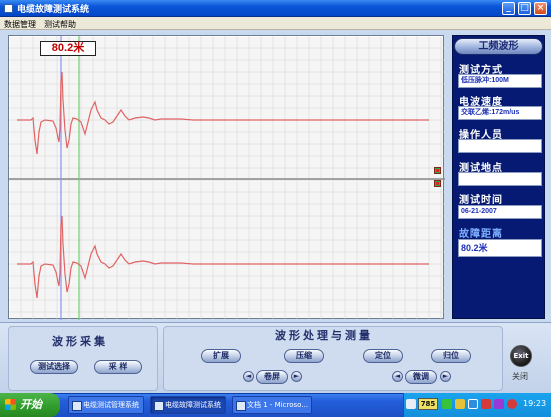 This screenshot has width=551, height=417. I want to click on fine-tune-right-button: ►, so click(445, 376).